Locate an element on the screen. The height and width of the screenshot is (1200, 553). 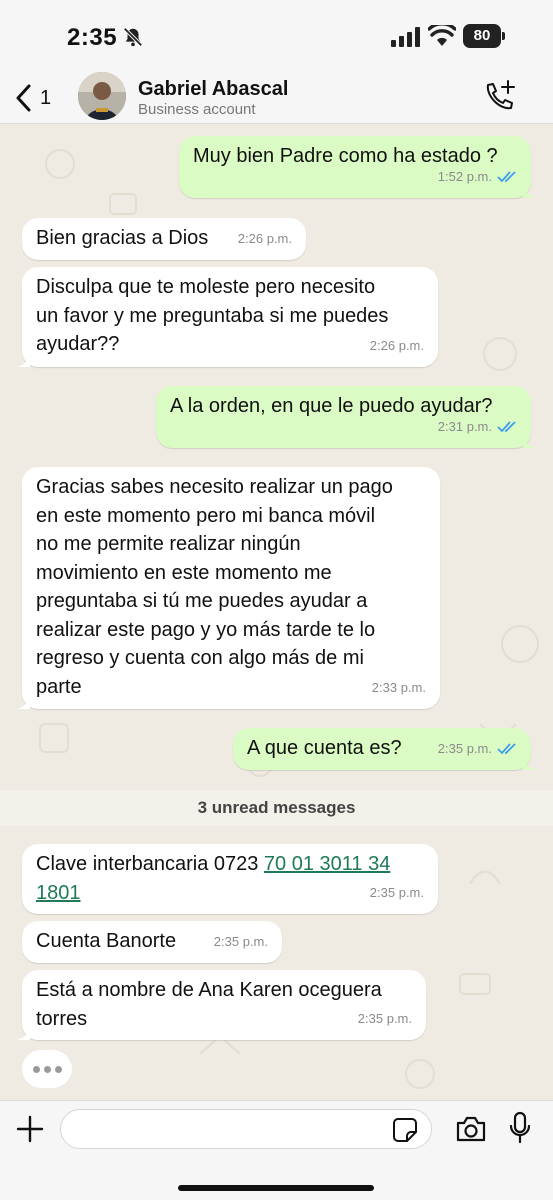
microphone-icon is located at coordinates (520, 1128).